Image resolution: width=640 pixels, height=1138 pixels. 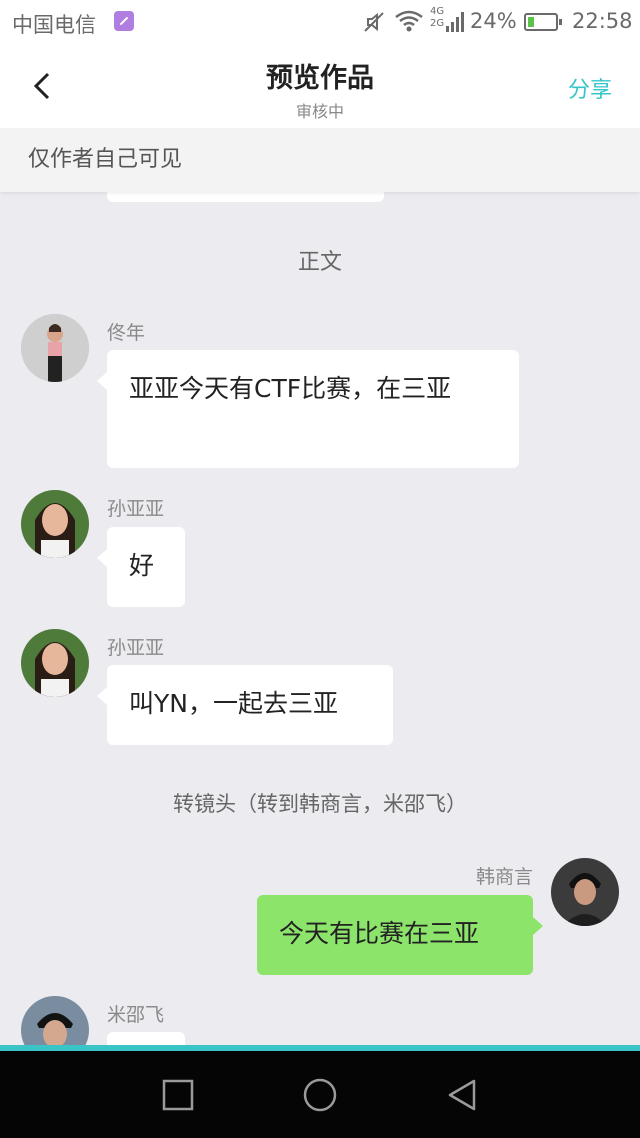 I want to click on network-type-bottom: 2G, so click(x=437, y=23).